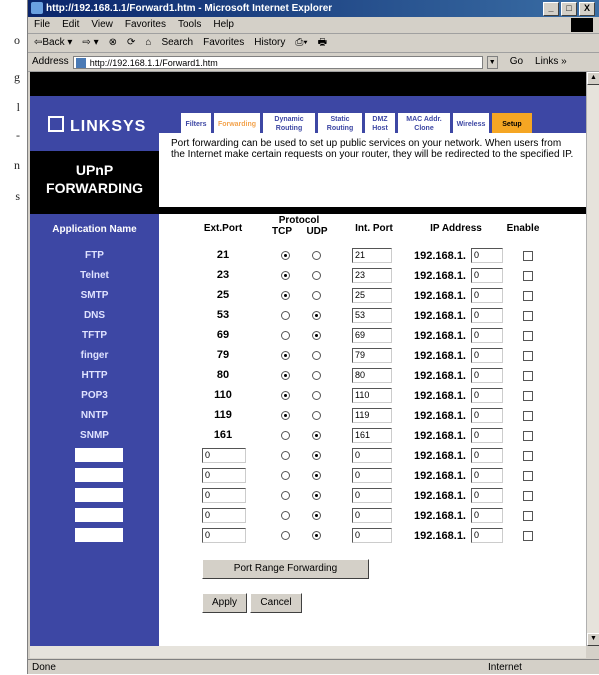  What do you see at coordinates (53, 43) in the screenshot?
I see `back-button: ⇦Back ▾` at bounding box center [53, 43].